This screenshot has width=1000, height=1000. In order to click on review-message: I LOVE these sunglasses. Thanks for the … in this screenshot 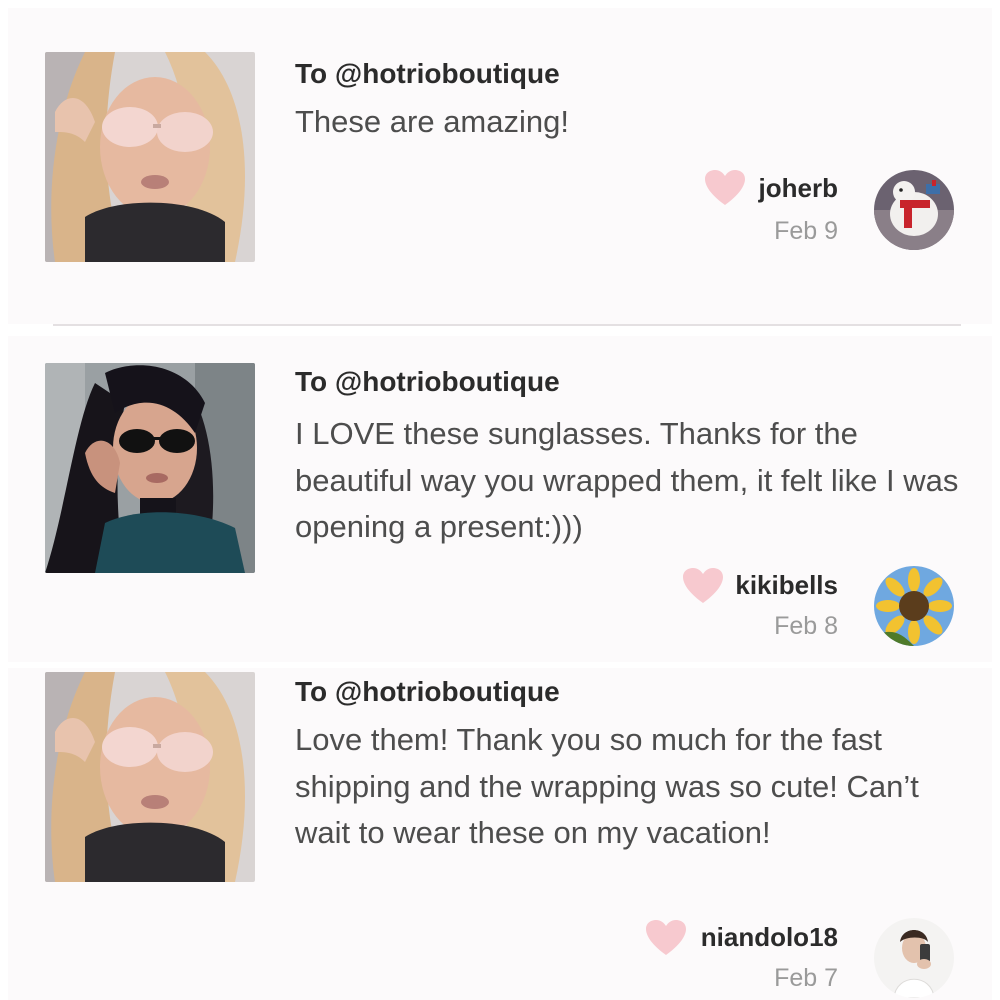, I will do `click(627, 480)`.